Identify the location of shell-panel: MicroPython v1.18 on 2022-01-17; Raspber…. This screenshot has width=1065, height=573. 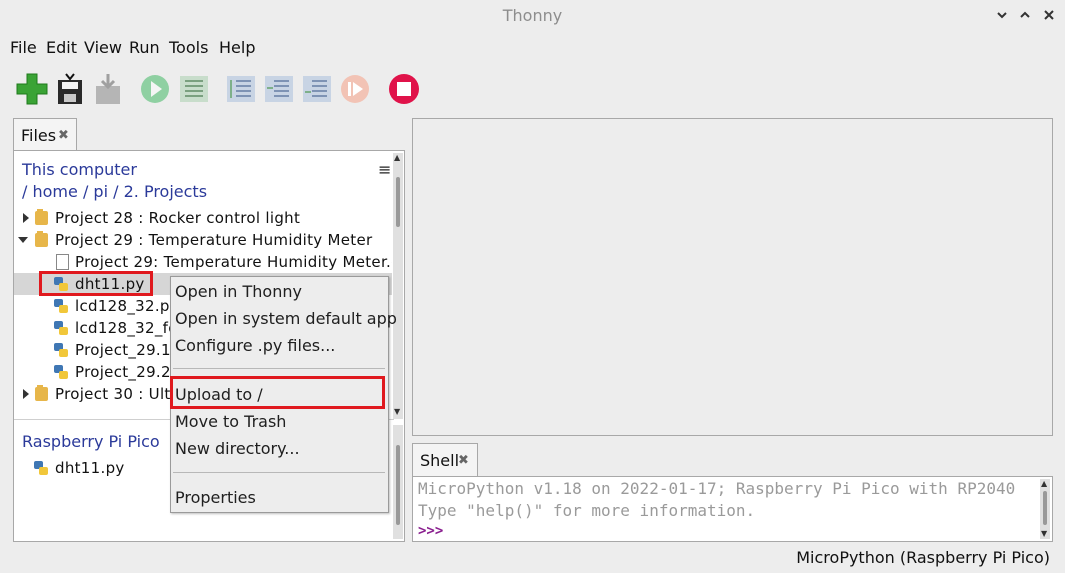
(732, 509).